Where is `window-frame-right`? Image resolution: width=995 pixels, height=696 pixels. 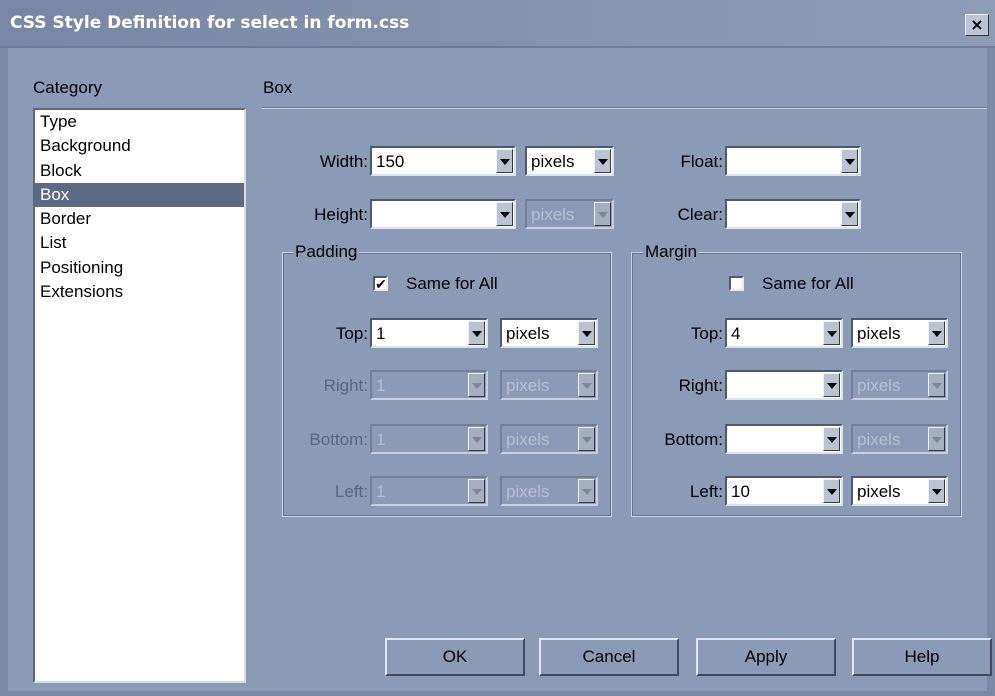
window-frame-right is located at coordinates (991, 372).